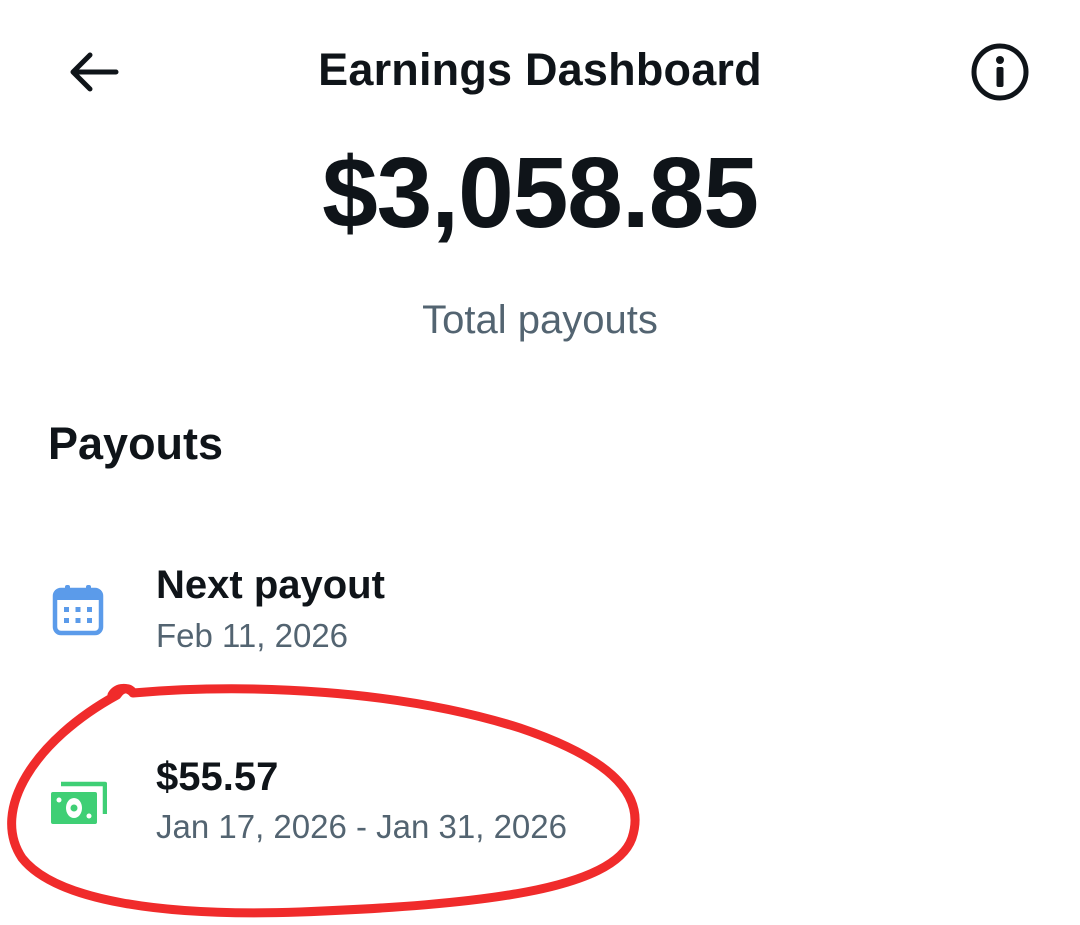  I want to click on total-payouts-amount: $3,058.85, so click(540, 193).